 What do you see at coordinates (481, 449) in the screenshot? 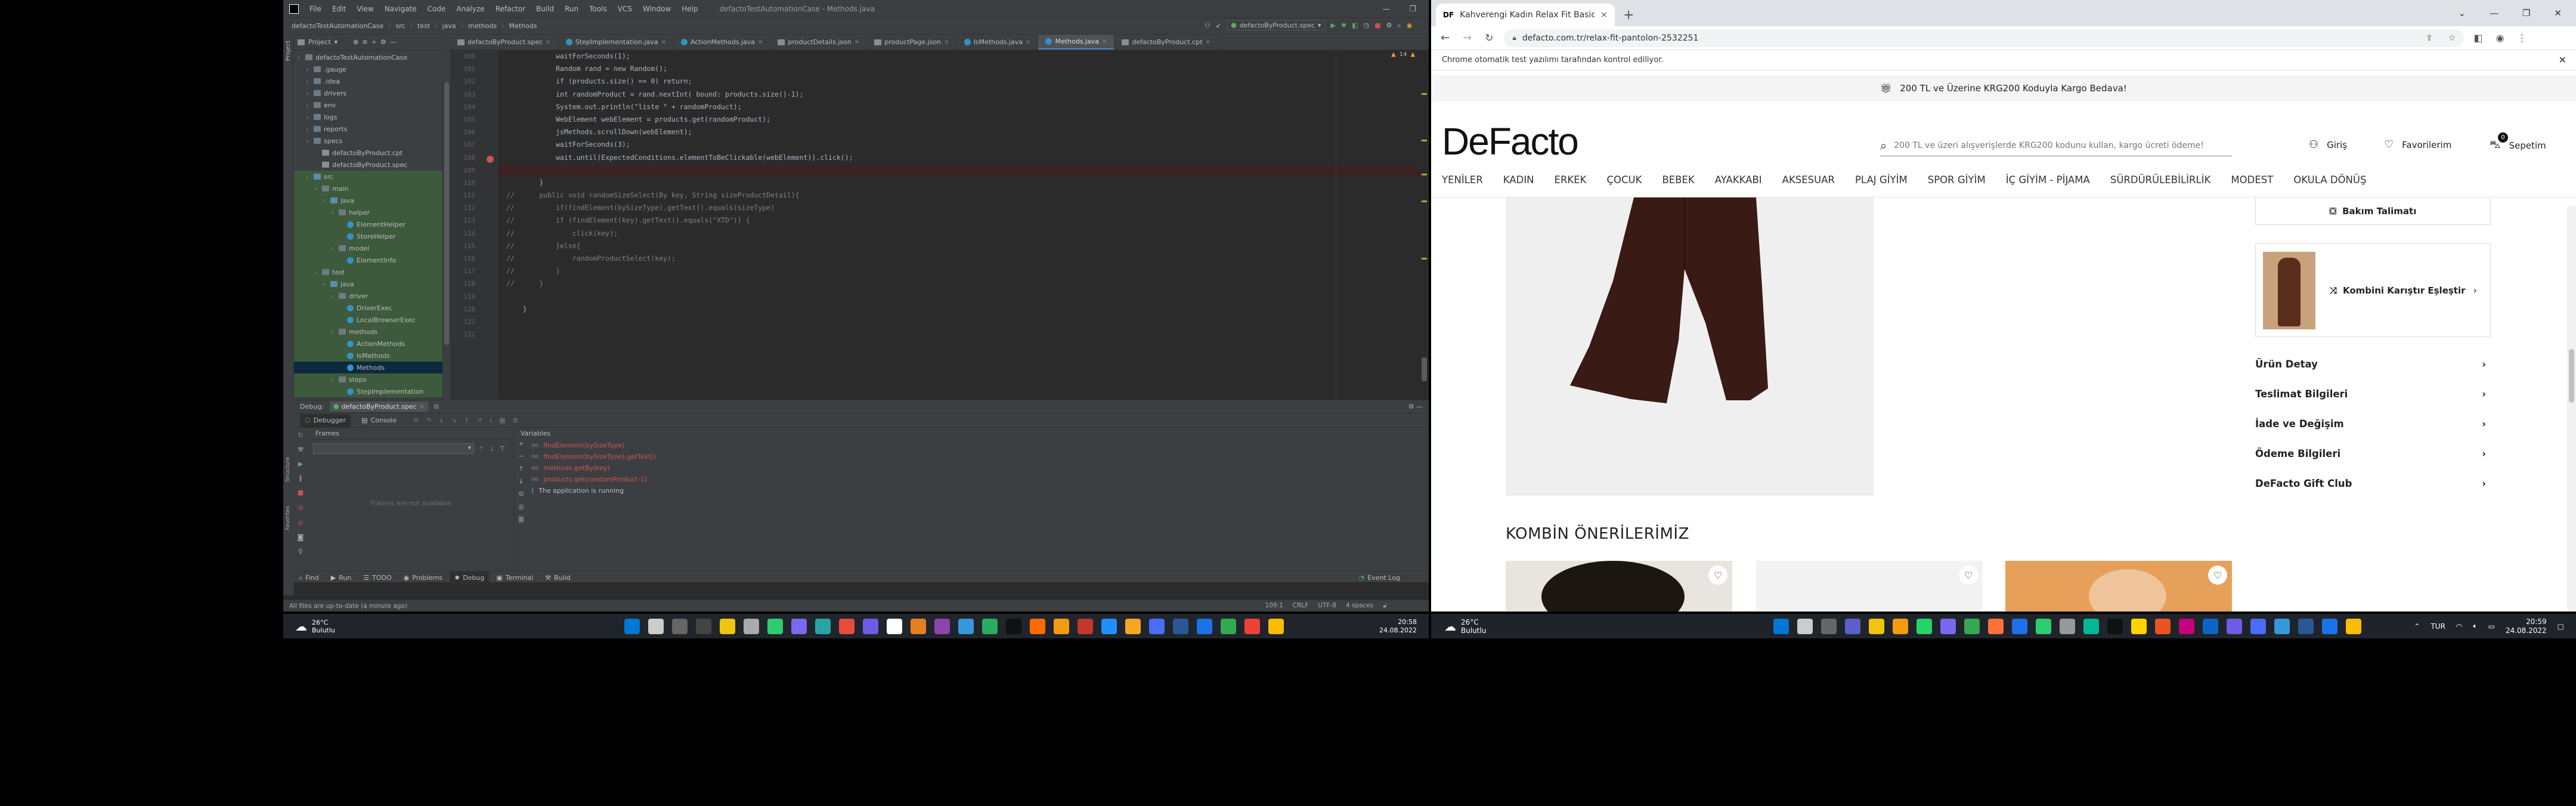
I see `up-icon: ↑` at bounding box center [481, 449].